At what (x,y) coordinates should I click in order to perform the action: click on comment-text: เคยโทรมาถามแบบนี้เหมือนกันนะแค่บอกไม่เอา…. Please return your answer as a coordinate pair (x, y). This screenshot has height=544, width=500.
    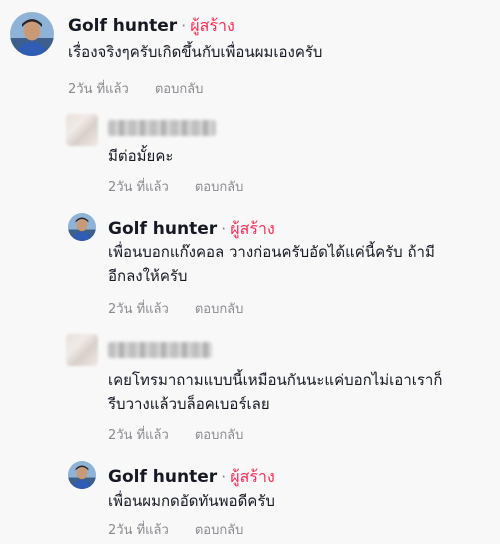
    Looking at the image, I should click on (275, 392).